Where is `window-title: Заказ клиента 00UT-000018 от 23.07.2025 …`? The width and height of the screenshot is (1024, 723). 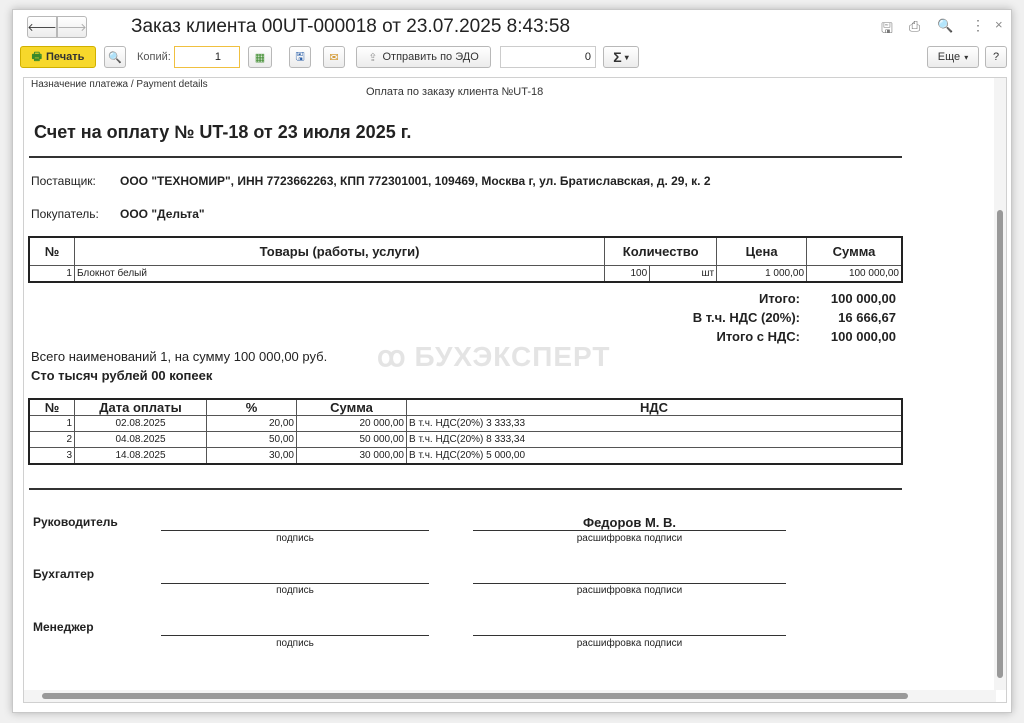
window-title: Заказ клиента 00UT-000018 от 23.07.2025 … is located at coordinates (351, 26).